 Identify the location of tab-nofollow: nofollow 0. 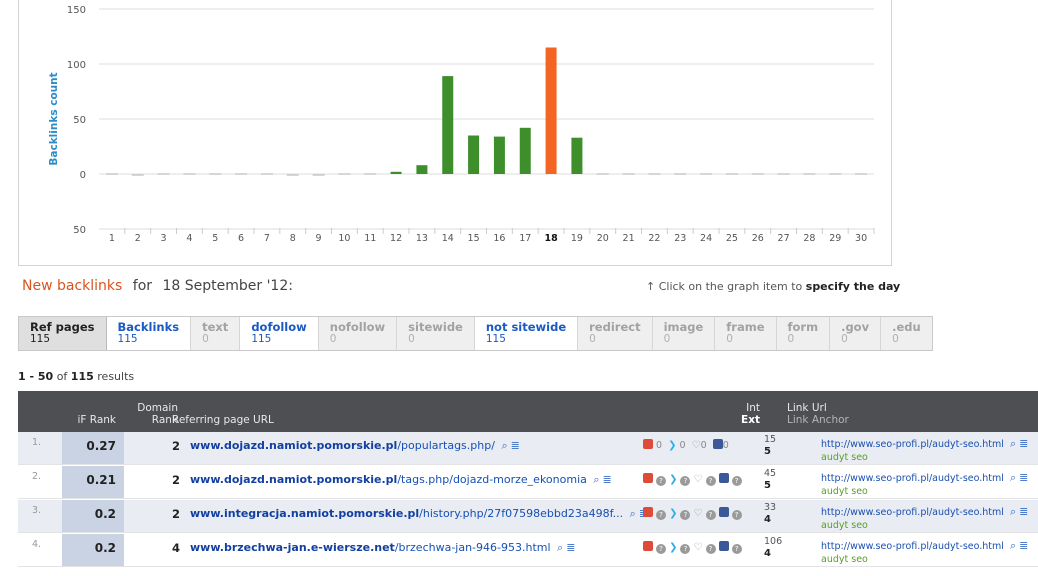
(358, 333).